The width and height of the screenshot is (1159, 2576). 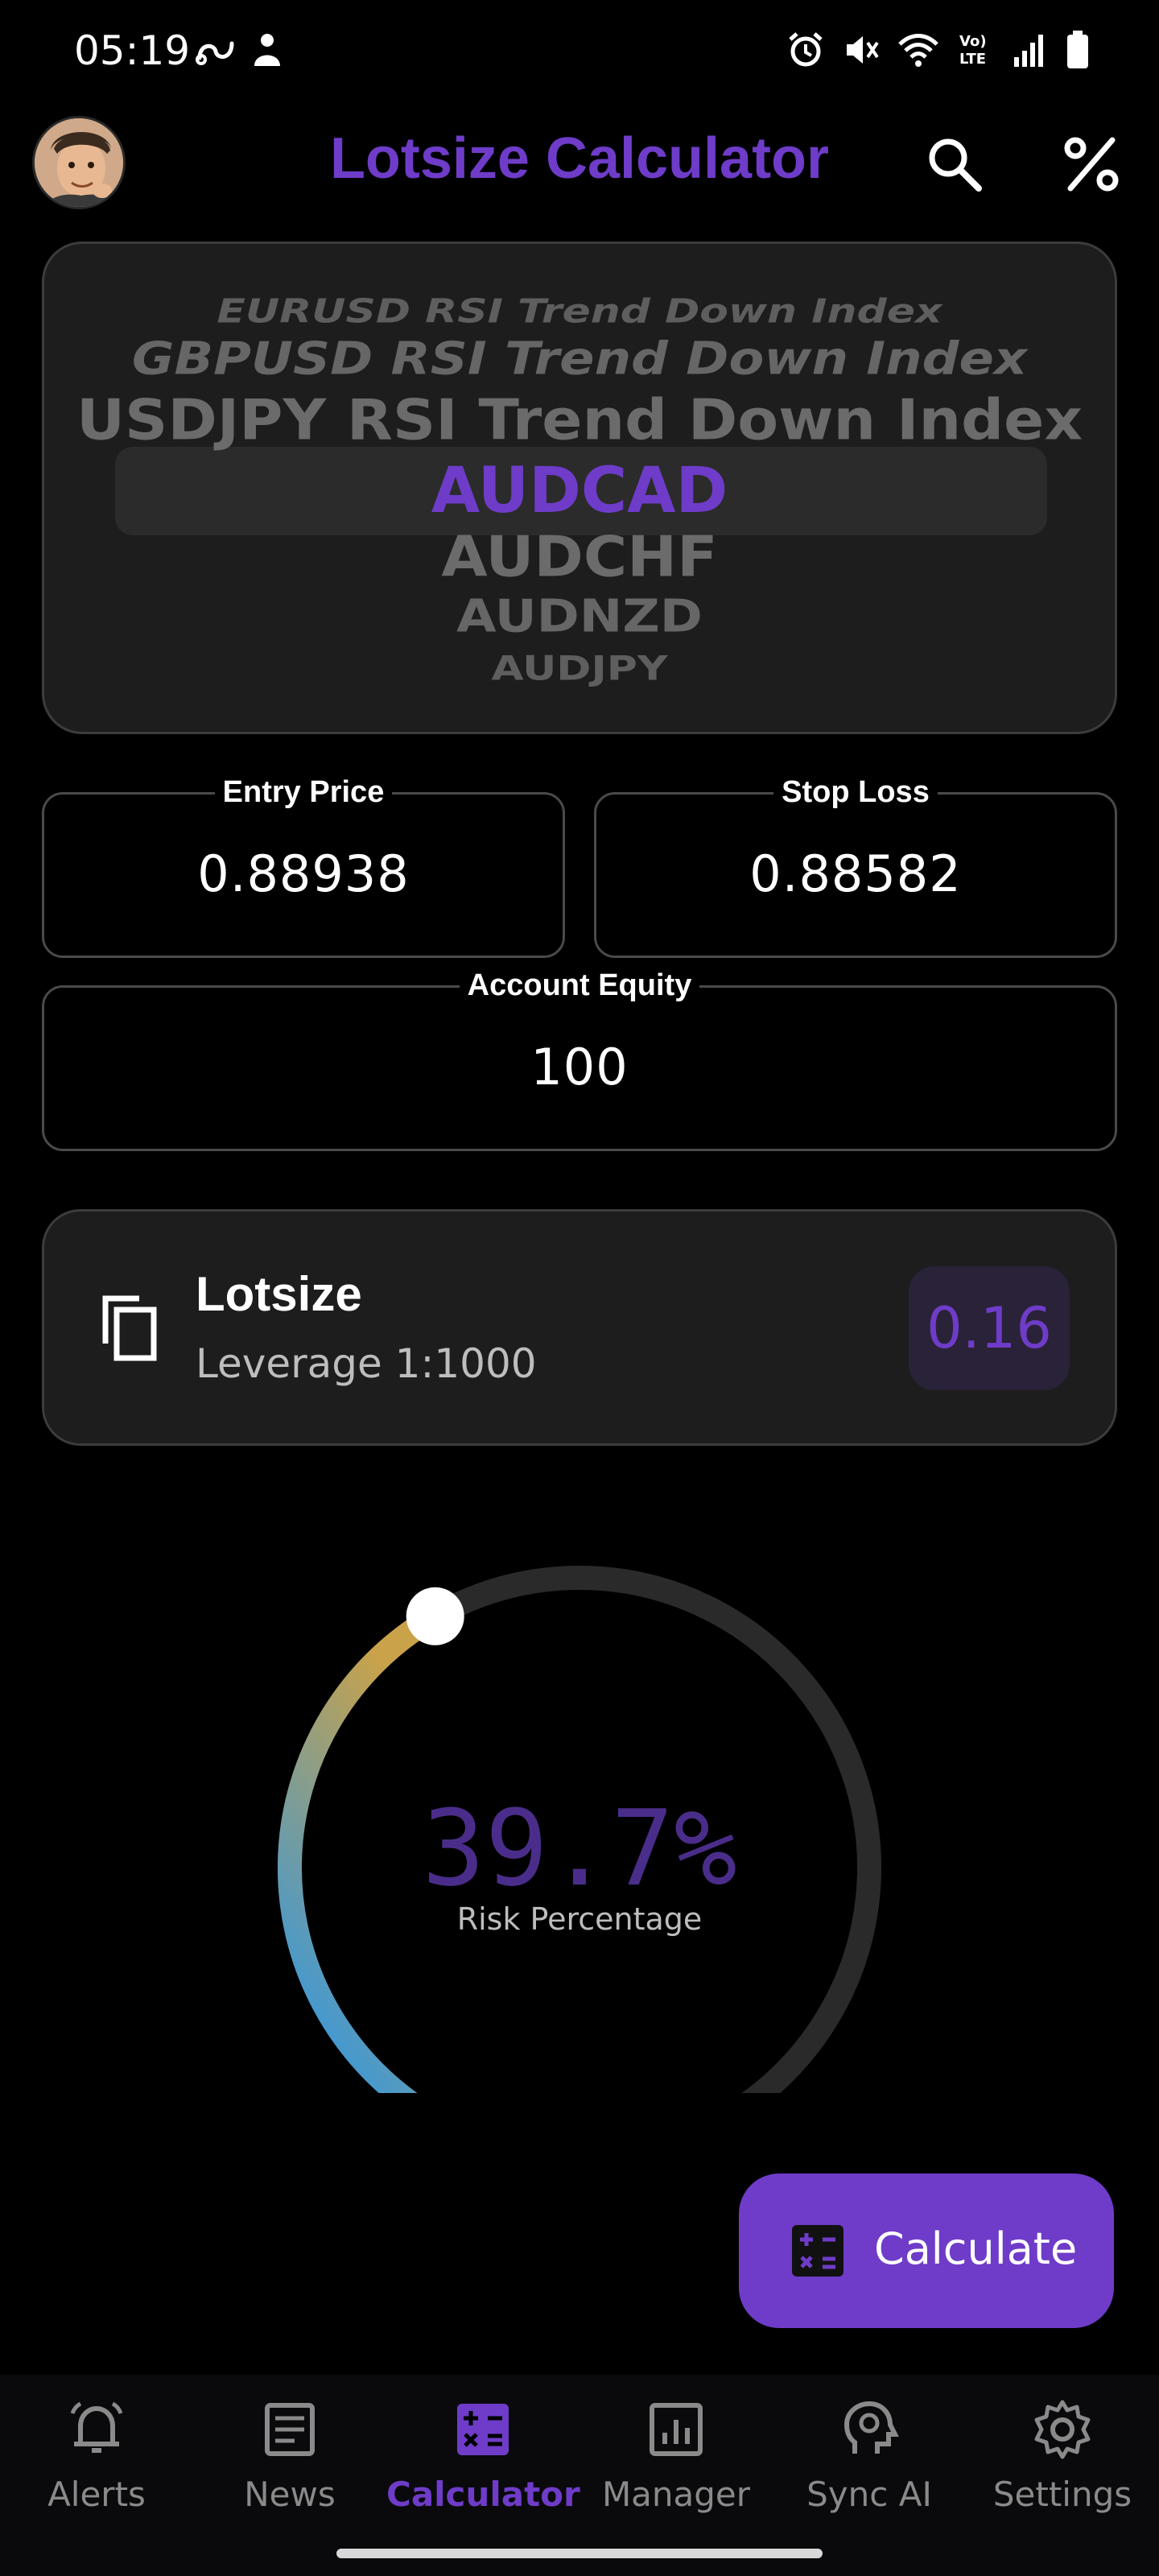 I want to click on picker-item: EURUSD RSI Trend Down Index, so click(x=579, y=312).